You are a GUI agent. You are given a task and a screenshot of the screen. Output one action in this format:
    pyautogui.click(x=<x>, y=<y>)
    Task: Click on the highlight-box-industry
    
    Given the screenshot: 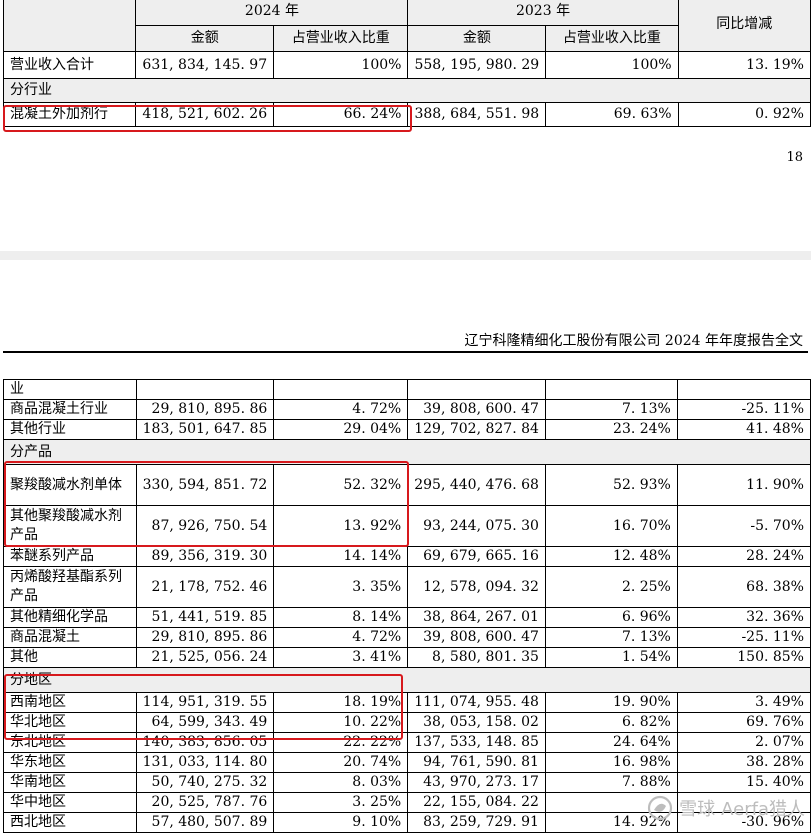 What is the action you would take?
    pyautogui.click(x=207, y=118)
    